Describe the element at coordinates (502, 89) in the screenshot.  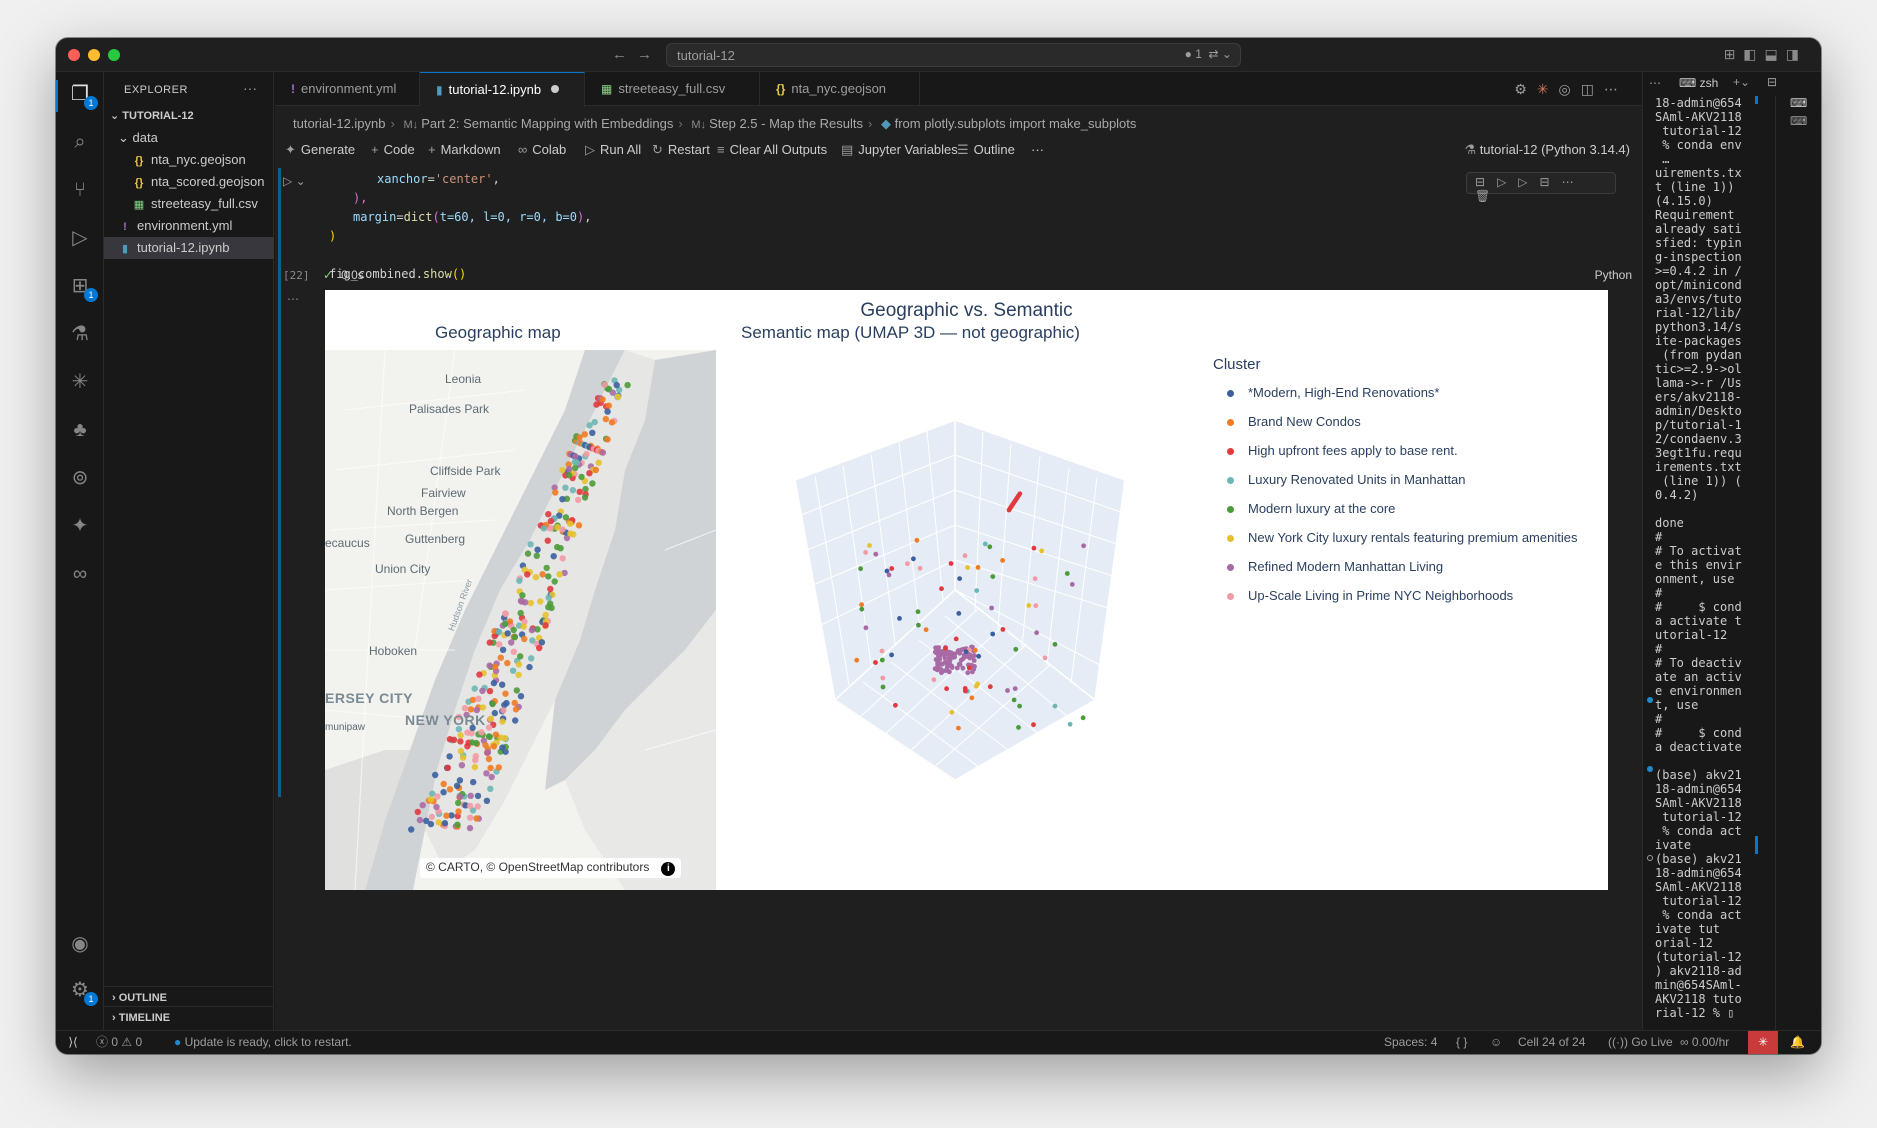
I see `tab-tutorial-notebook: ▮ tutorial-12.ipynb` at that location.